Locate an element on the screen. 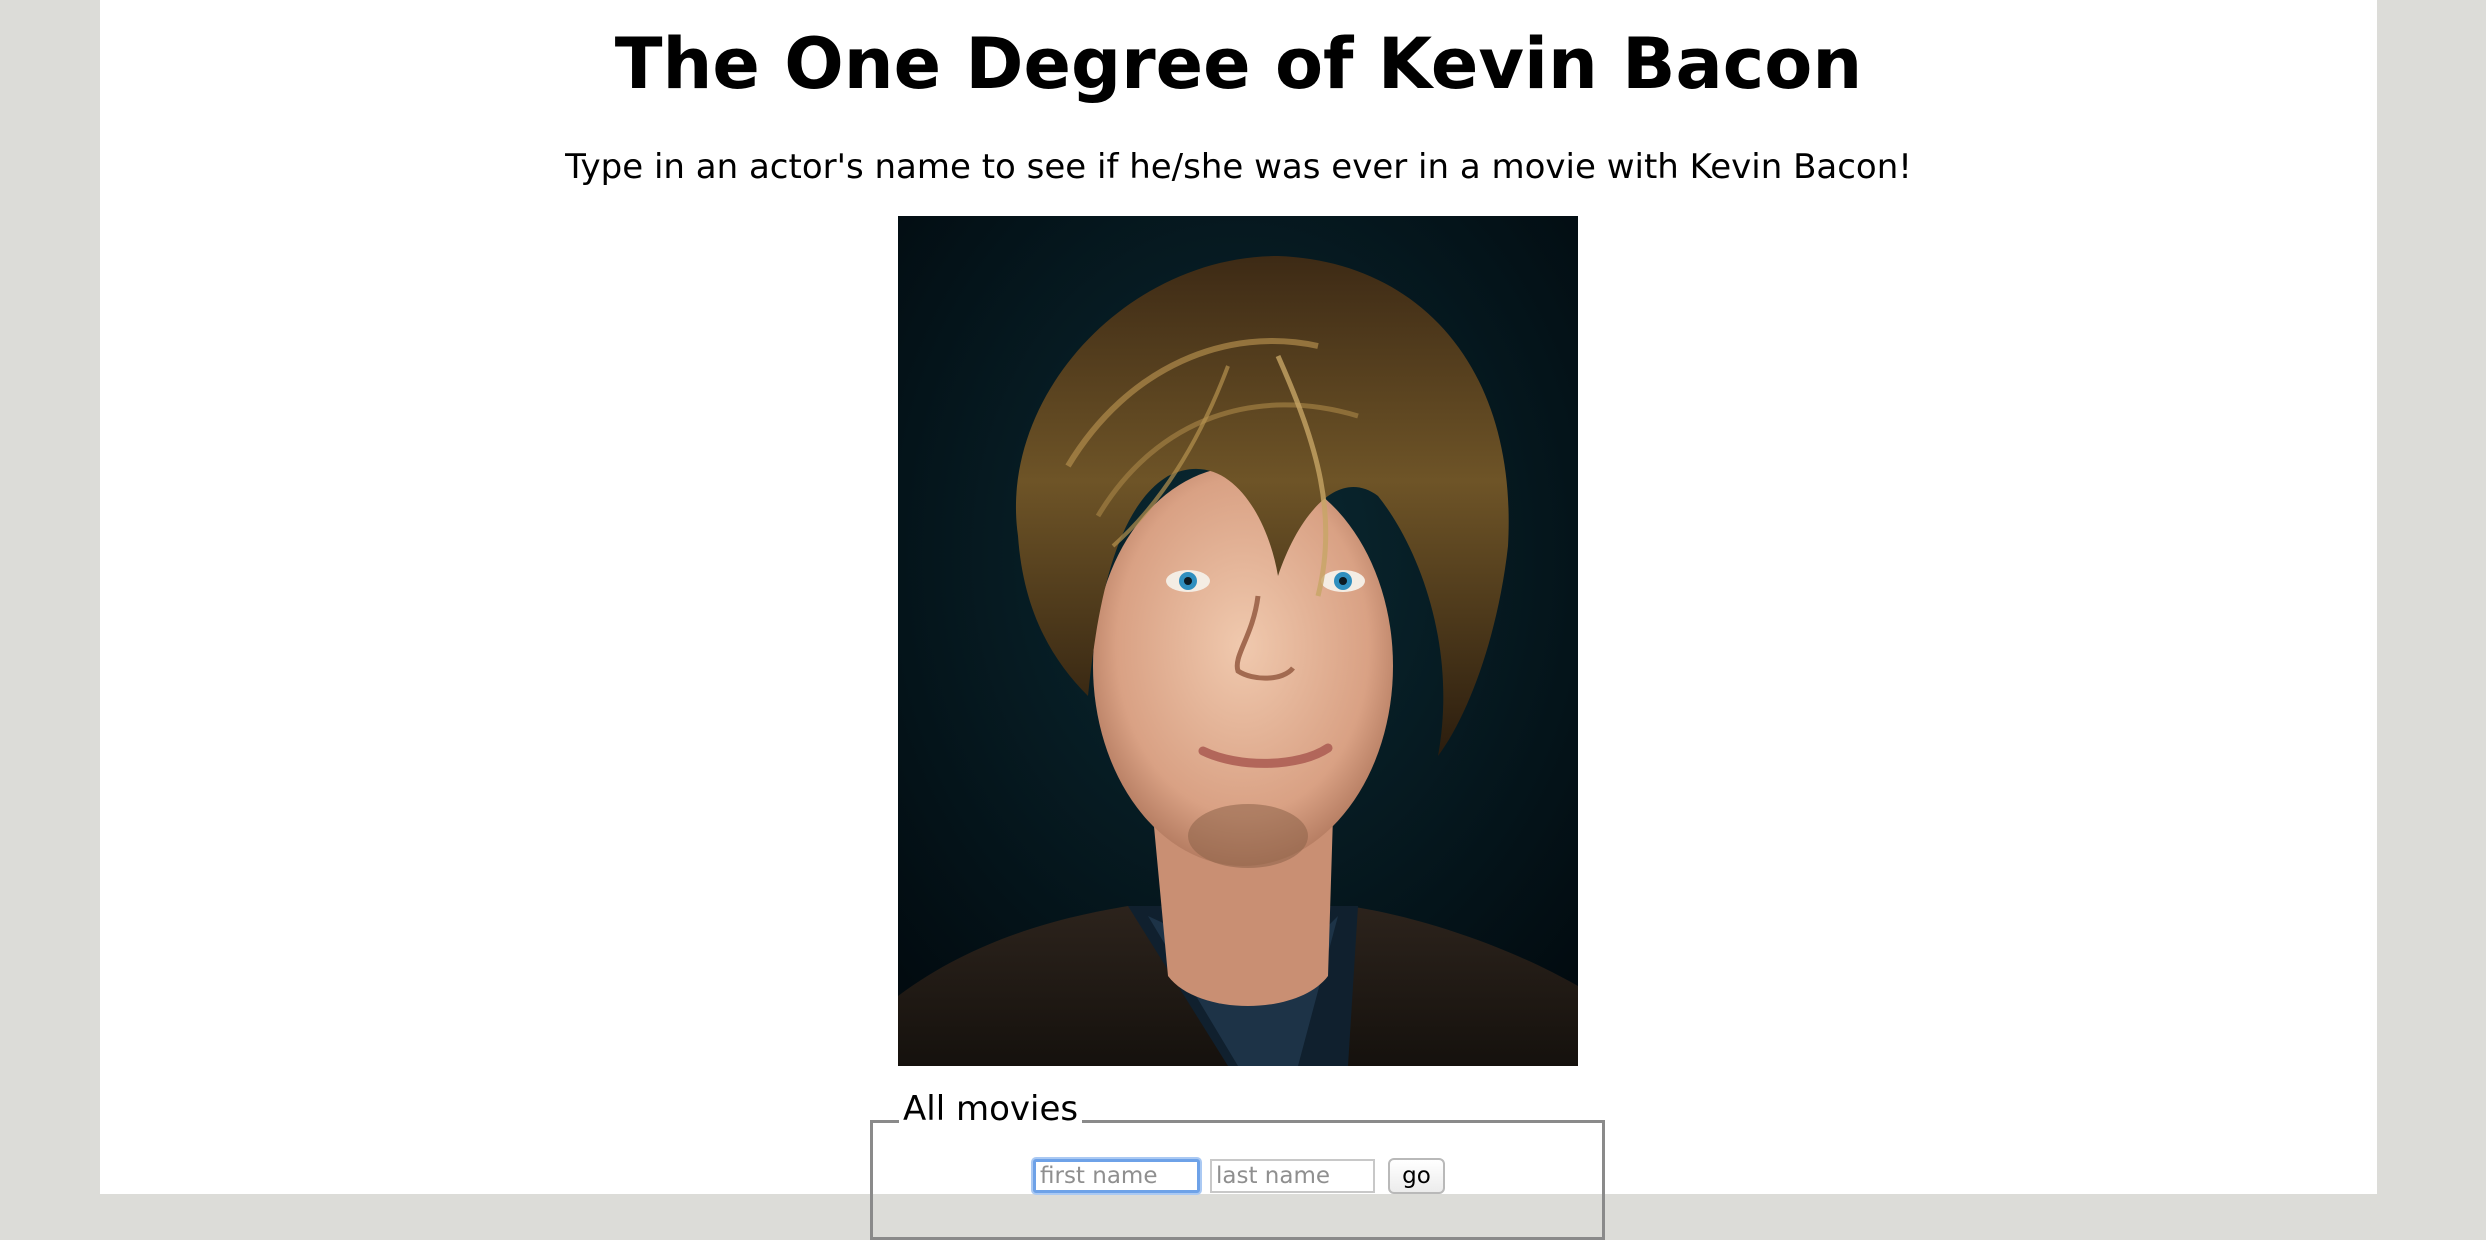 The image size is (2486, 1240). all-movies-fieldset: All movies go is located at coordinates (1237, 1163).